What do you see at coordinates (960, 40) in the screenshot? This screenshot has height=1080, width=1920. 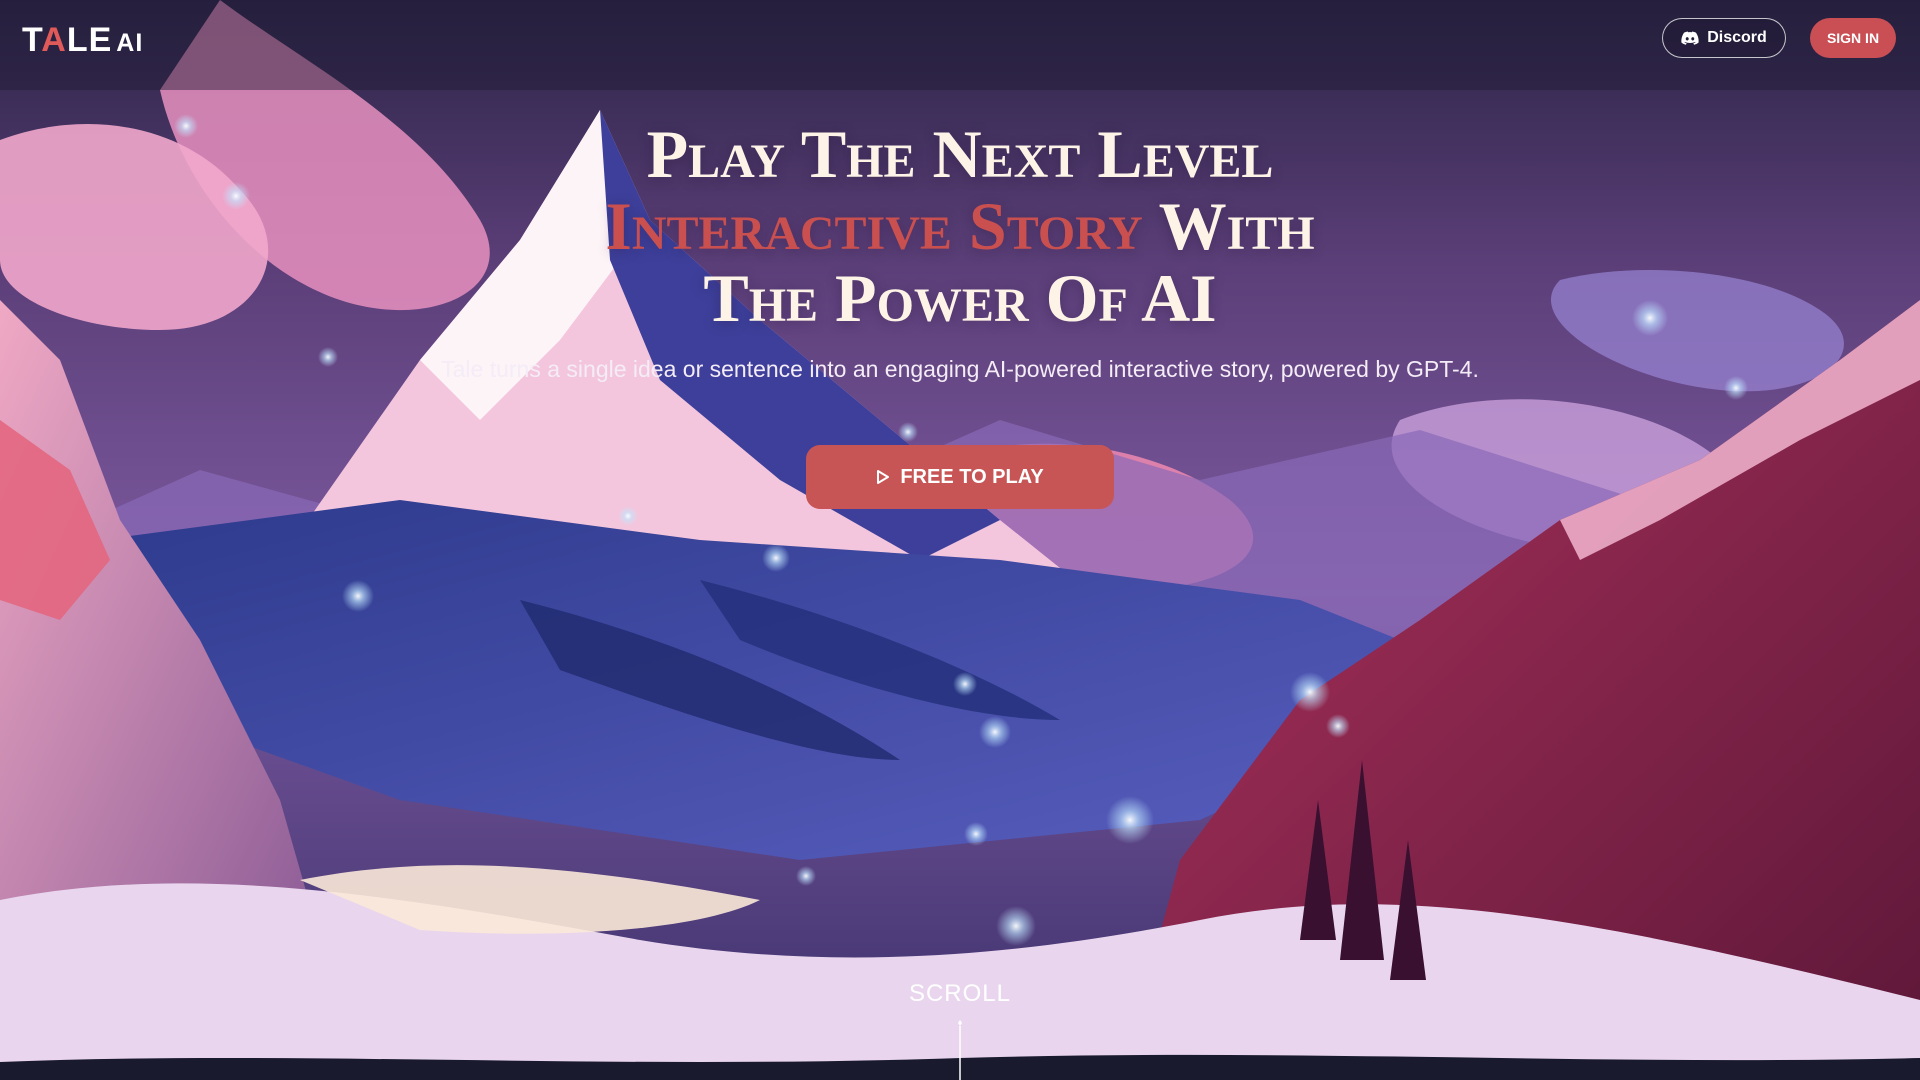 I see `top-header: TALE AI Discord SIGN IN` at bounding box center [960, 40].